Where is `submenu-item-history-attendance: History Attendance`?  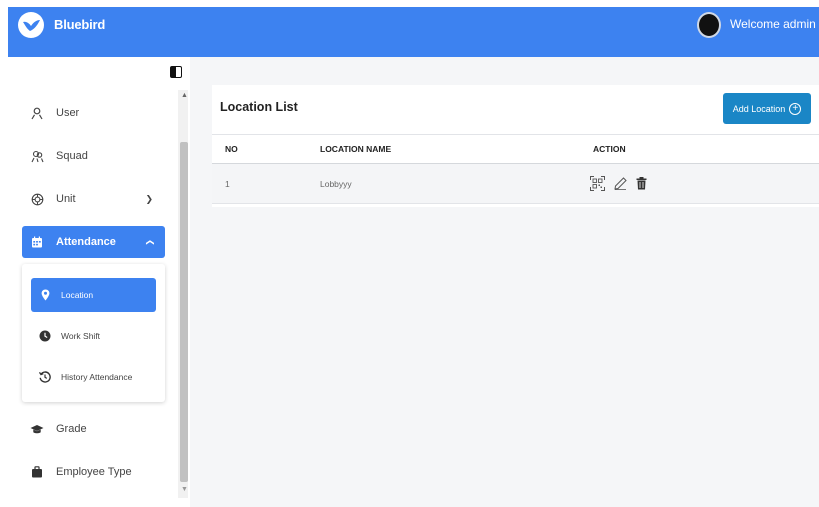 submenu-item-history-attendance: History Attendance is located at coordinates (93, 377).